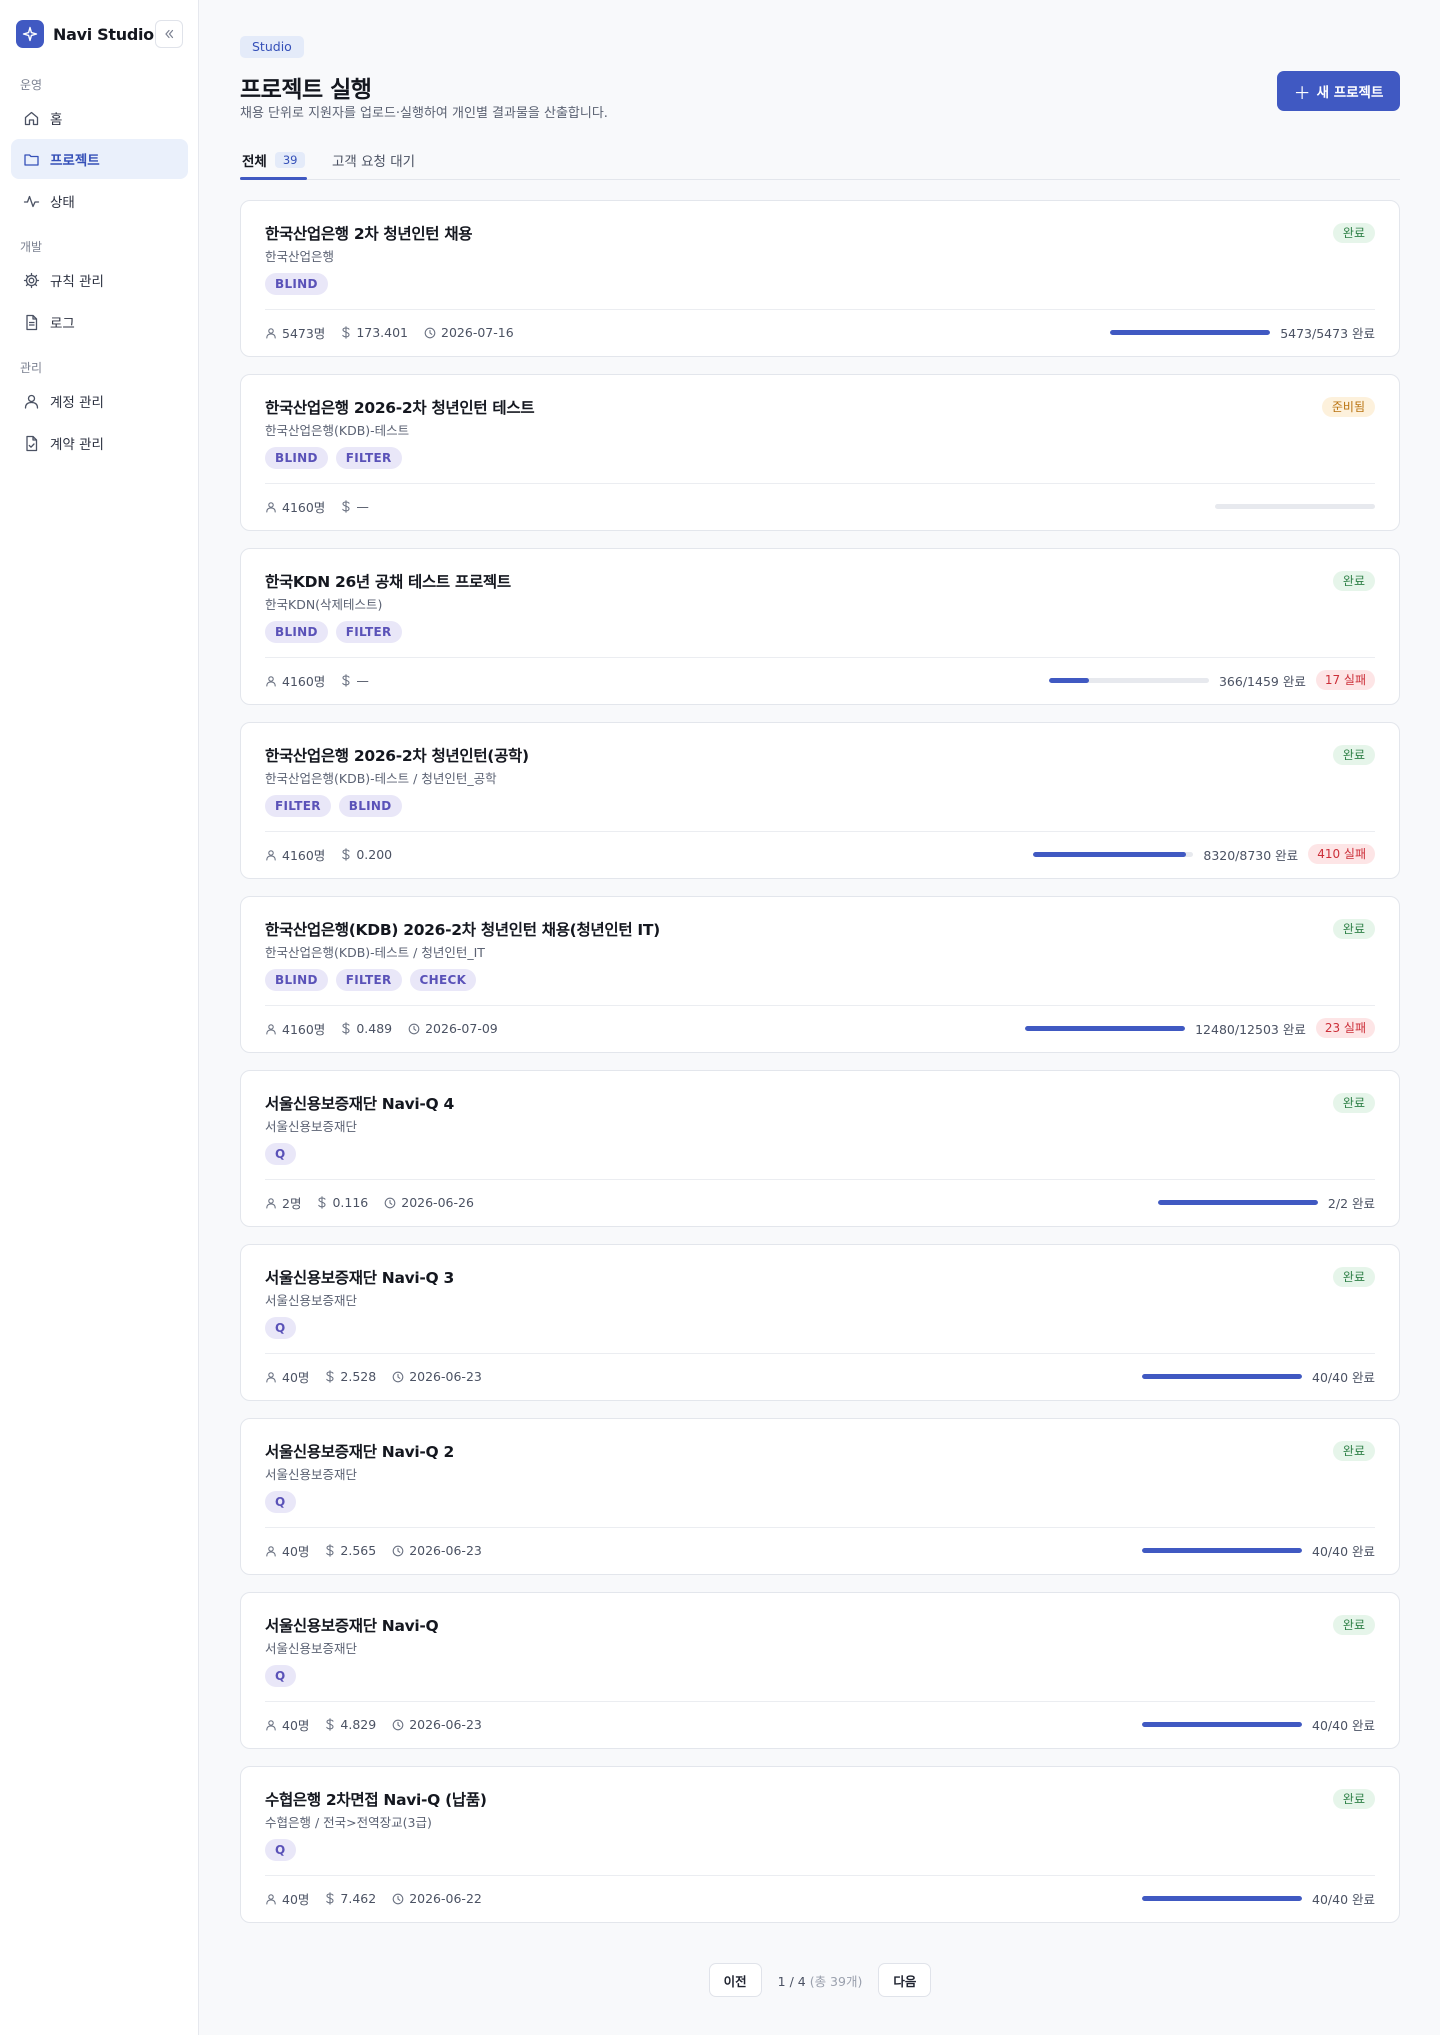  What do you see at coordinates (820, 160) in the screenshot?
I see `tab-bar: 전체 39 고객 요청 대기` at bounding box center [820, 160].